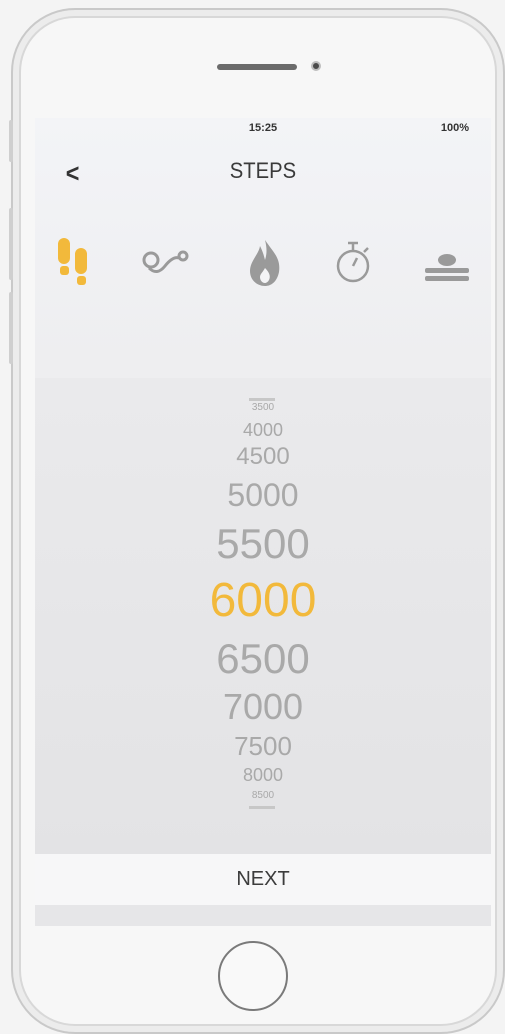 Image resolution: width=505 pixels, height=1034 pixels. I want to click on metric-tabs, so click(263, 262).